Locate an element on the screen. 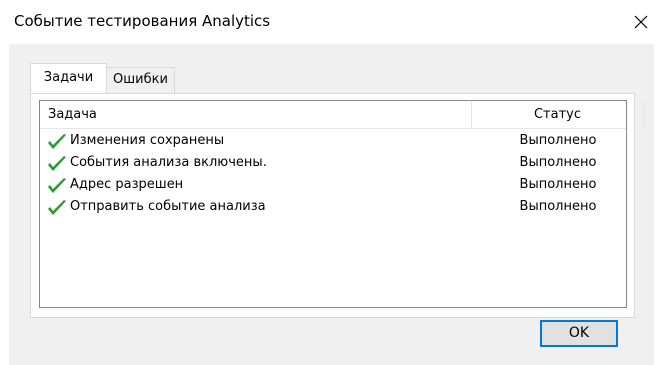 The height and width of the screenshot is (365, 663). list-header: Задача Статус is located at coordinates (342, 115).